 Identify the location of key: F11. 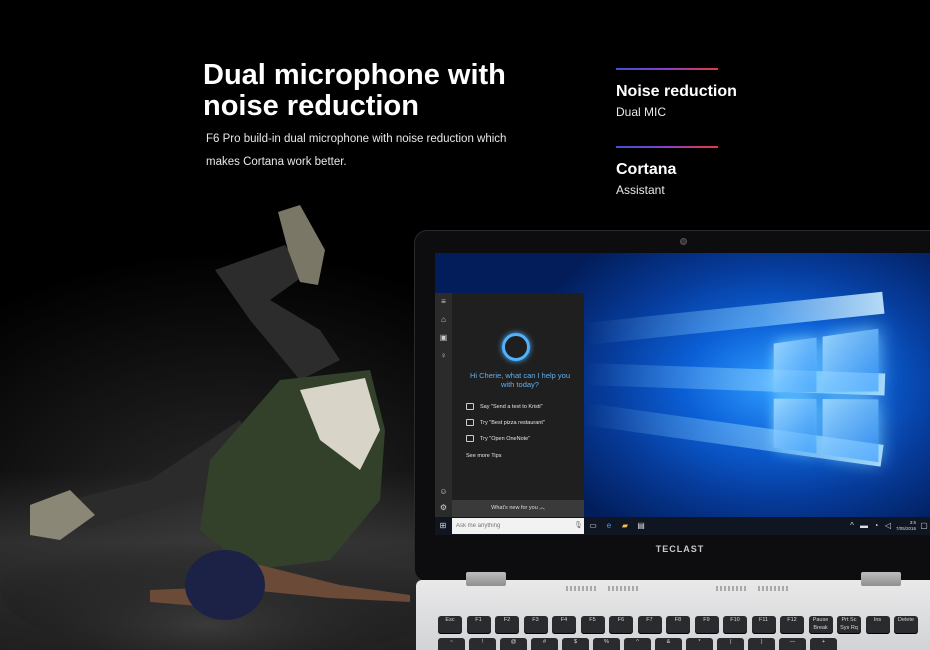
(763, 625).